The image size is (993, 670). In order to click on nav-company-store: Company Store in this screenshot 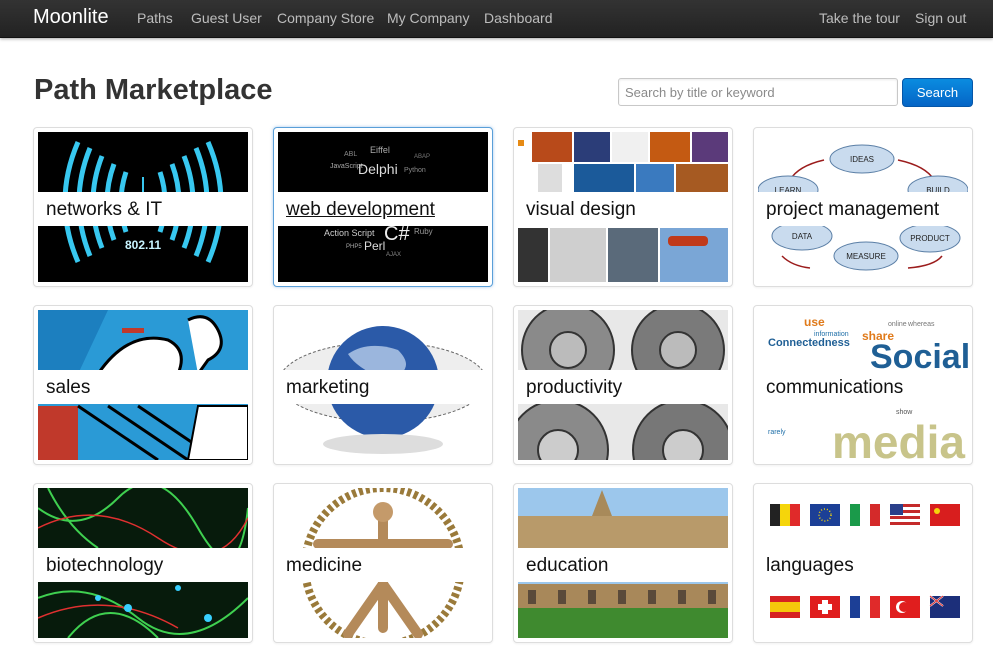, I will do `click(325, 18)`.